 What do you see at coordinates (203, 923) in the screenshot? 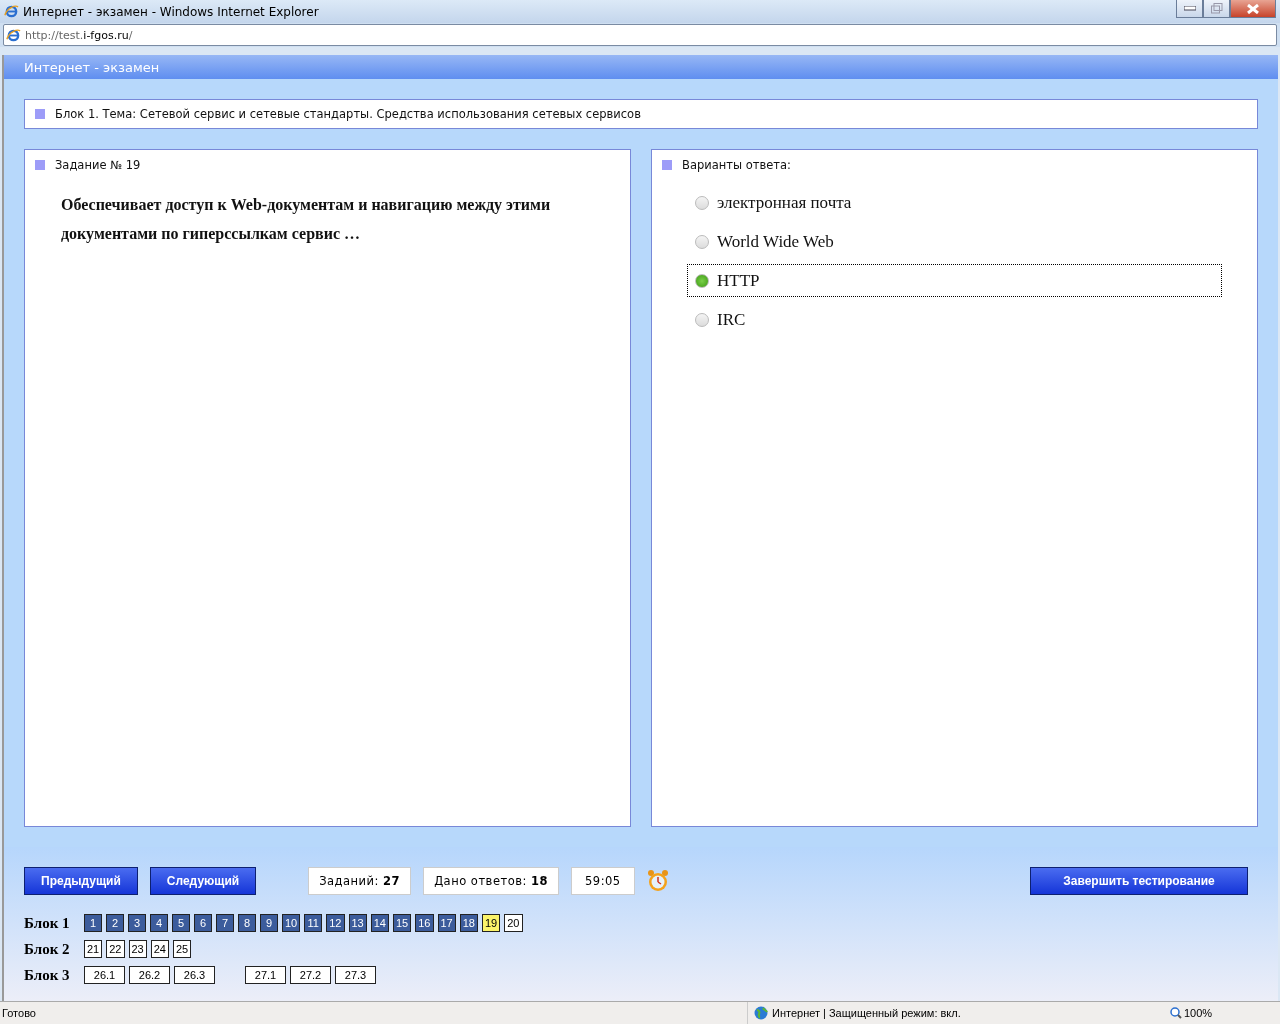
I see `question-number-button: 6` at bounding box center [203, 923].